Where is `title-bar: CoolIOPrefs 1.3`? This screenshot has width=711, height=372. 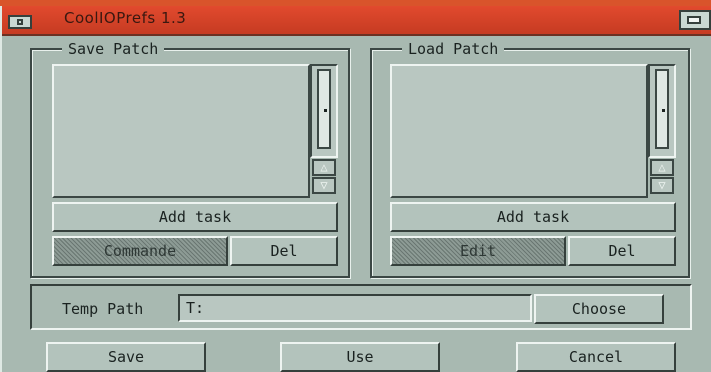 title-bar: CoolIOPrefs 1.3 is located at coordinates (356, 21).